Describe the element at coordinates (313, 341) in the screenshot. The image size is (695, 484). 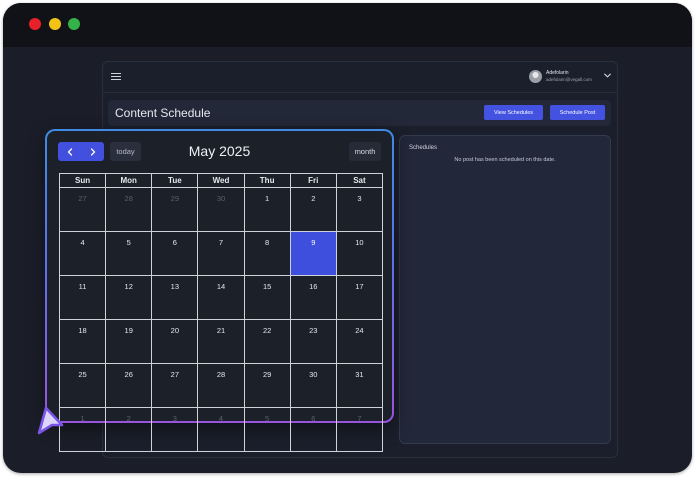
I see `calendar-day-cell: 23` at that location.